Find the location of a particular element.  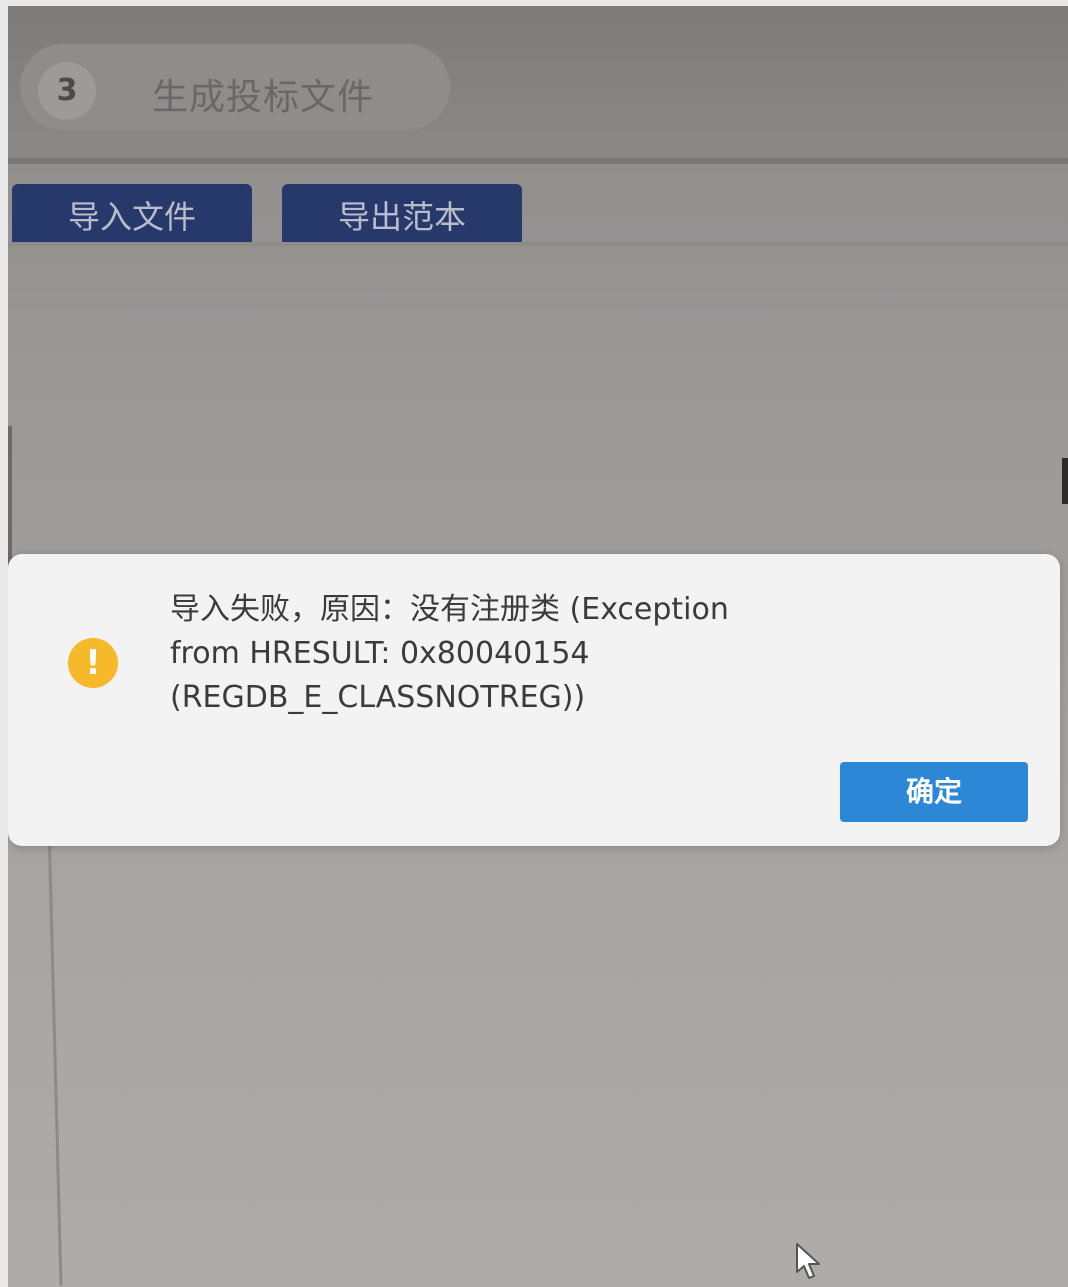

export-template-button: 导出范本 is located at coordinates (402, 215).